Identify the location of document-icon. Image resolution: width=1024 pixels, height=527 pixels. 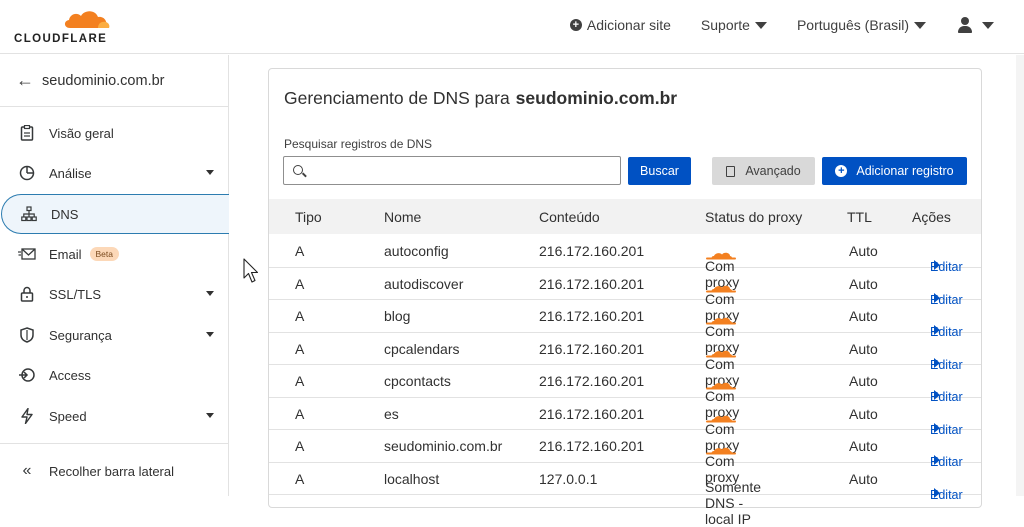
(731, 171).